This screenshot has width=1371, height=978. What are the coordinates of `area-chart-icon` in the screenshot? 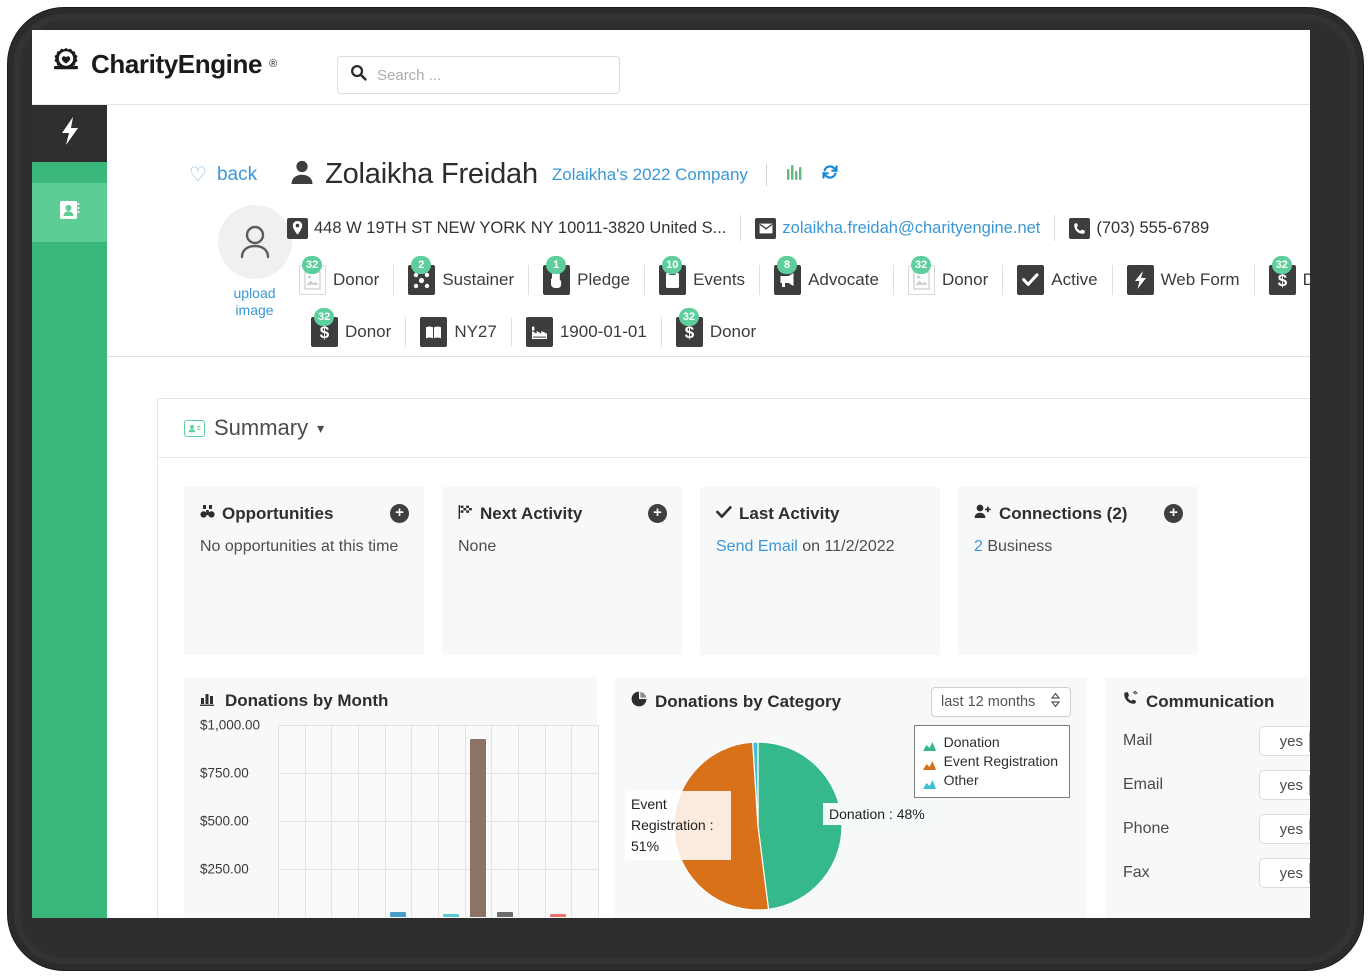 It's located at (929, 744).